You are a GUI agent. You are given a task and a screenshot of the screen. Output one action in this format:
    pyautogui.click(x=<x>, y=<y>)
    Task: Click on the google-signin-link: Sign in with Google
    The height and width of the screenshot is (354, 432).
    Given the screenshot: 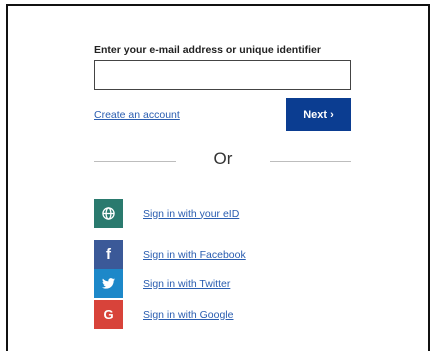 What is the action you would take?
    pyautogui.click(x=188, y=315)
    